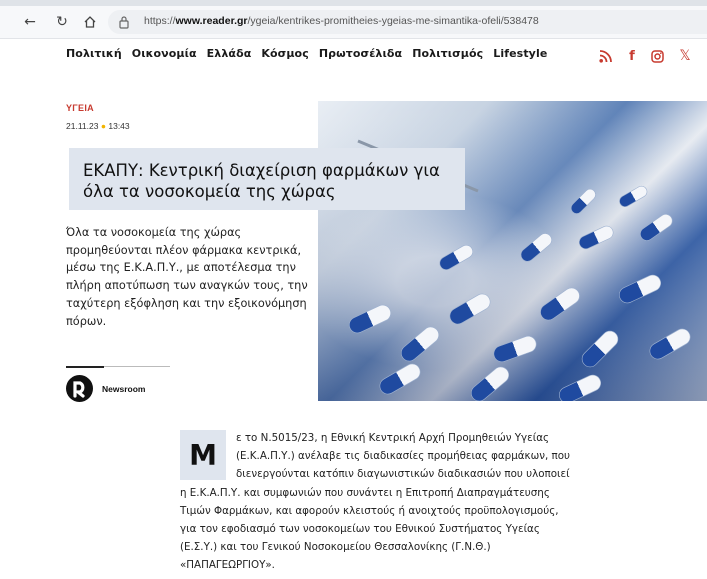 The image size is (707, 579). I want to click on nav-item-politiki: Πολιτική, so click(94, 57).